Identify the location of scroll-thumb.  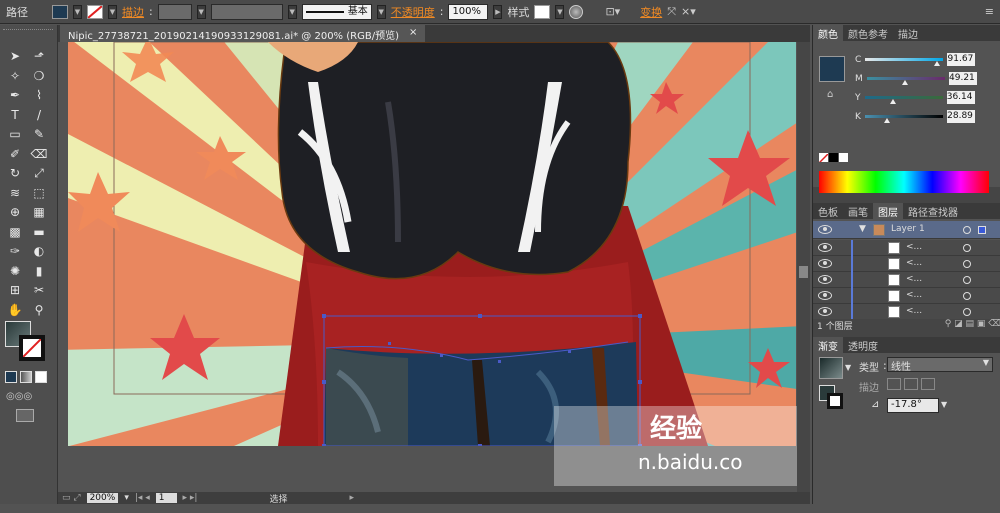
(803, 272).